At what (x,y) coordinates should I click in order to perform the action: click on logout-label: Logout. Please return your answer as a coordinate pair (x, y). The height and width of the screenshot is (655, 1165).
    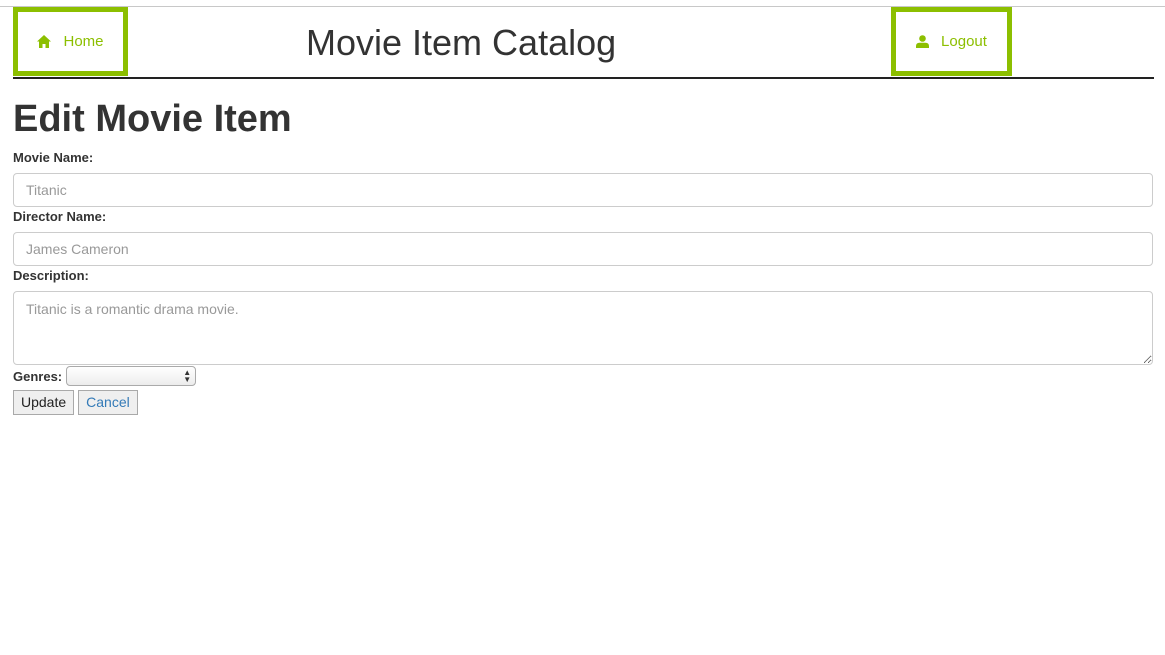
    Looking at the image, I should click on (964, 41).